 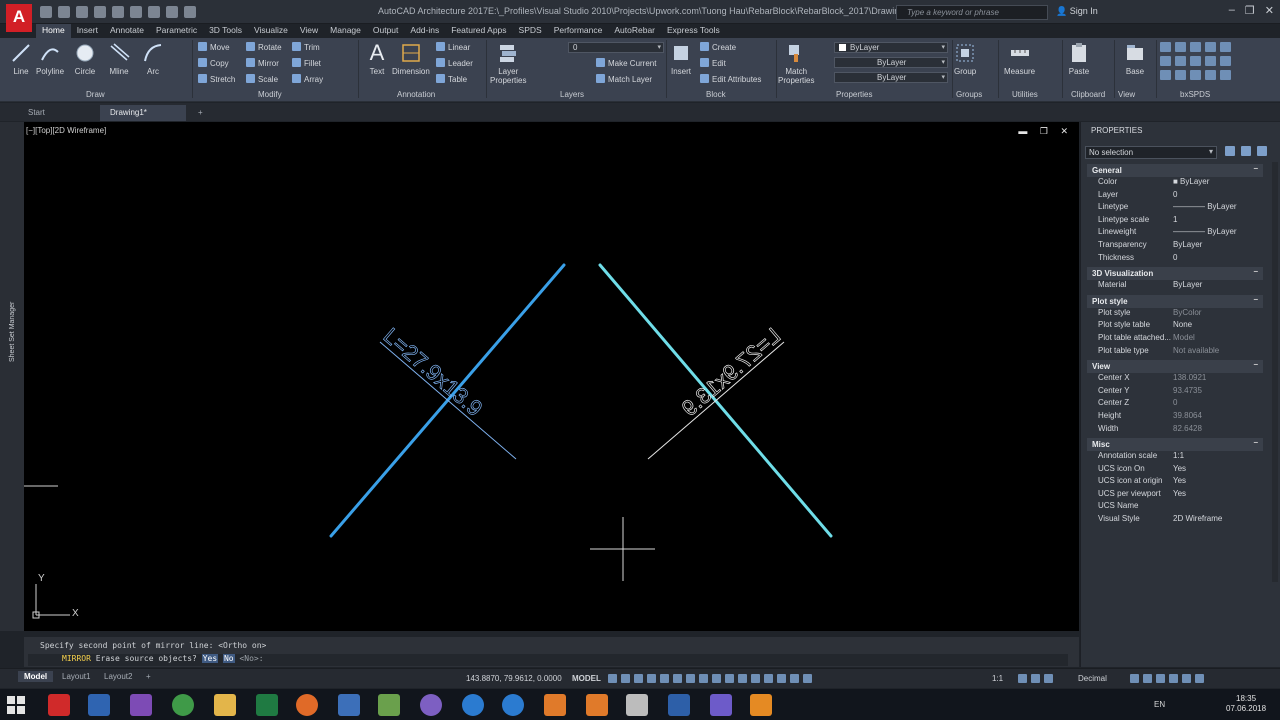 What do you see at coordinates (1175, 196) in the screenshot?
I see `property-row: Layer0` at bounding box center [1175, 196].